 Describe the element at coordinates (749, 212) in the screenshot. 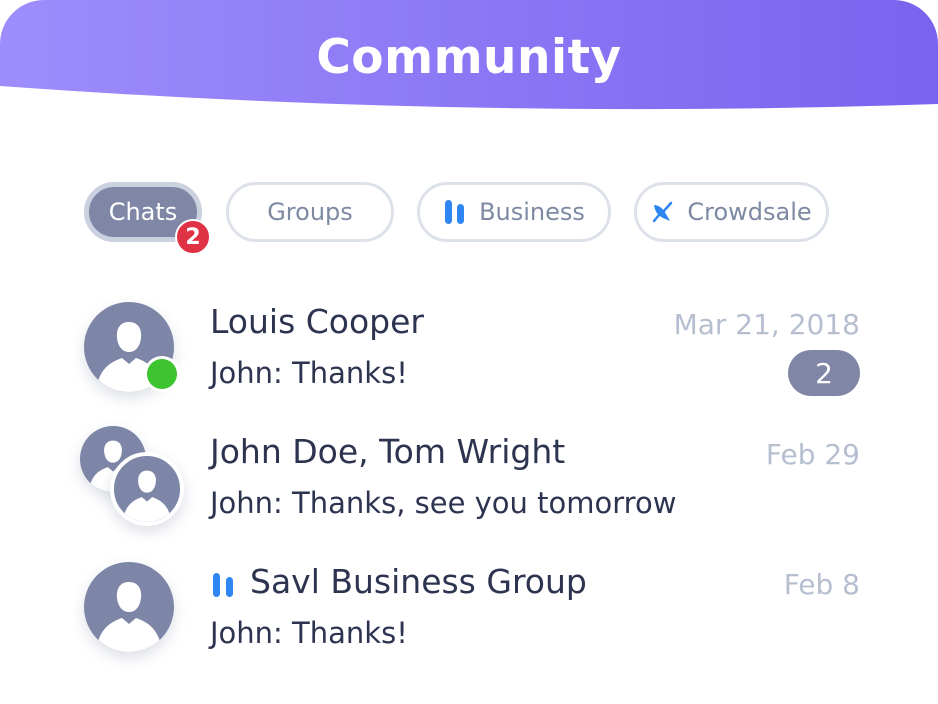

I see `tab-crowdsale-label: Crowdsale` at that location.